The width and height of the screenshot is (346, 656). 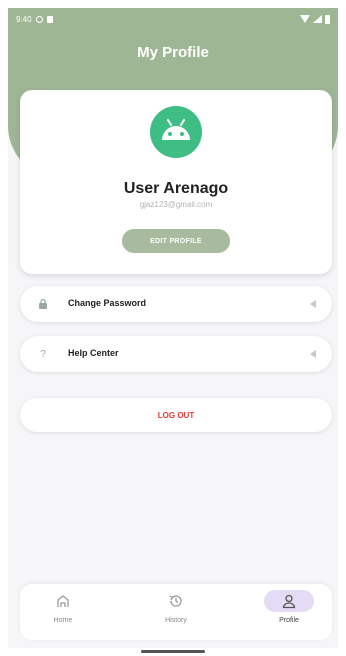 I want to click on logout-button: LOG OUT, so click(x=176, y=415).